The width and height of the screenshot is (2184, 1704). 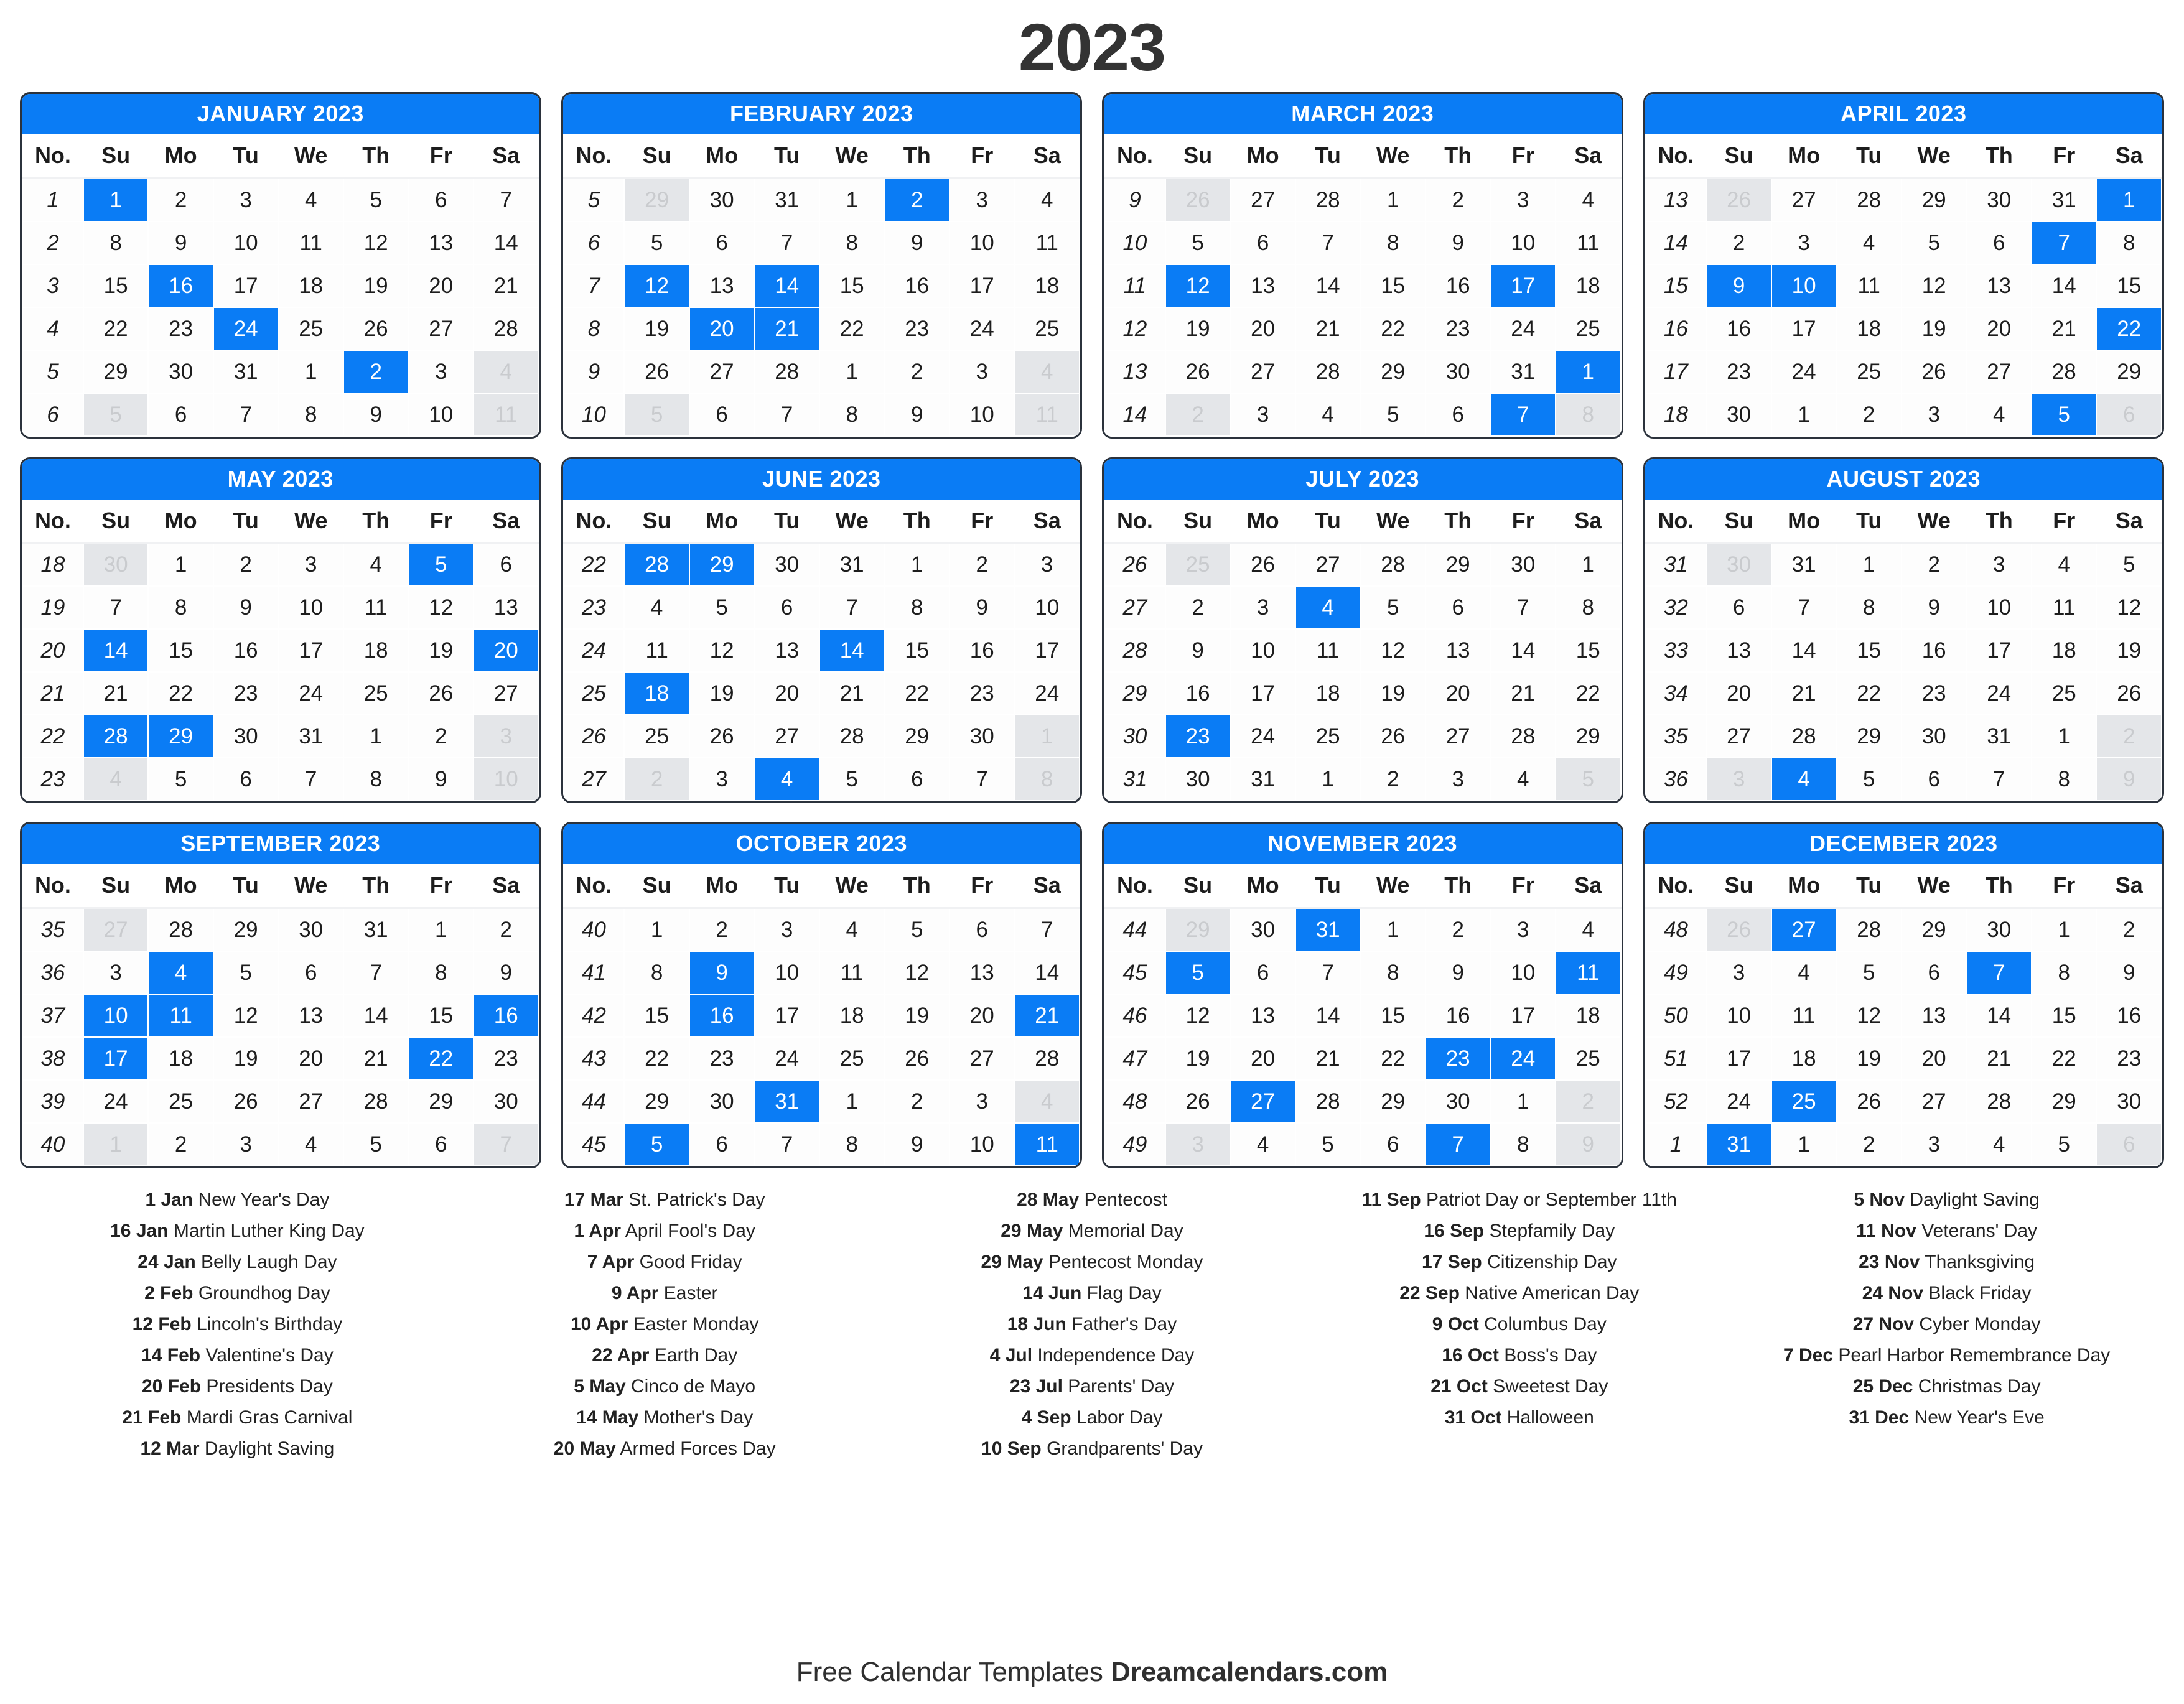 What do you see at coordinates (506, 242) in the screenshot?
I see `day-cell: 14` at bounding box center [506, 242].